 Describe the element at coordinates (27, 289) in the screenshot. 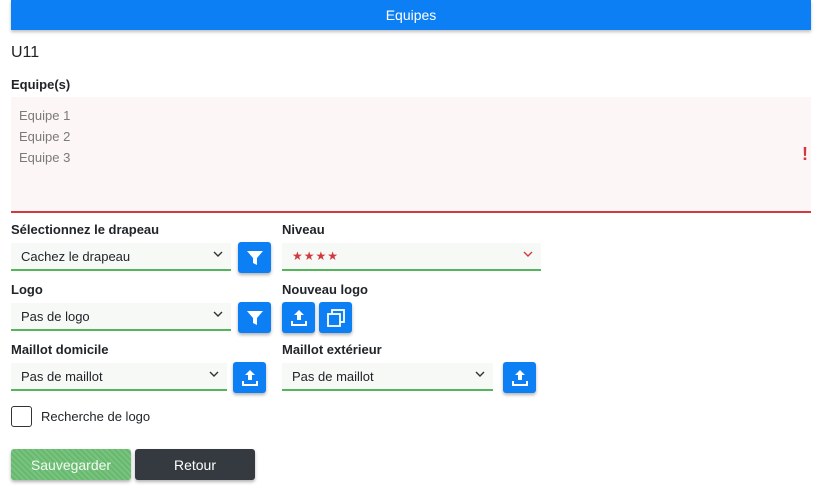

I see `logo-label: Logo` at that location.